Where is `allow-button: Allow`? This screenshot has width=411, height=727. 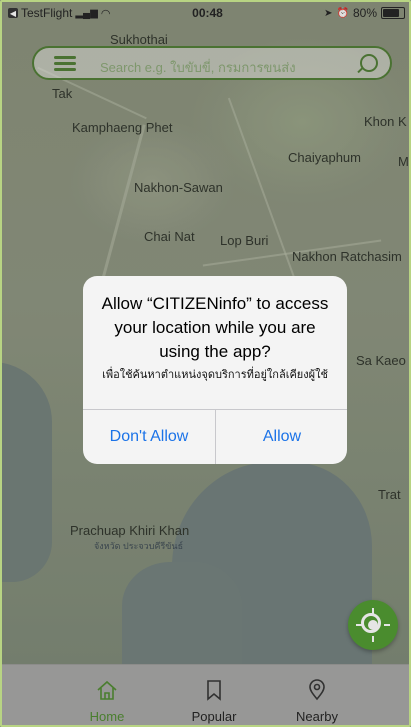 allow-button: Allow is located at coordinates (281, 436).